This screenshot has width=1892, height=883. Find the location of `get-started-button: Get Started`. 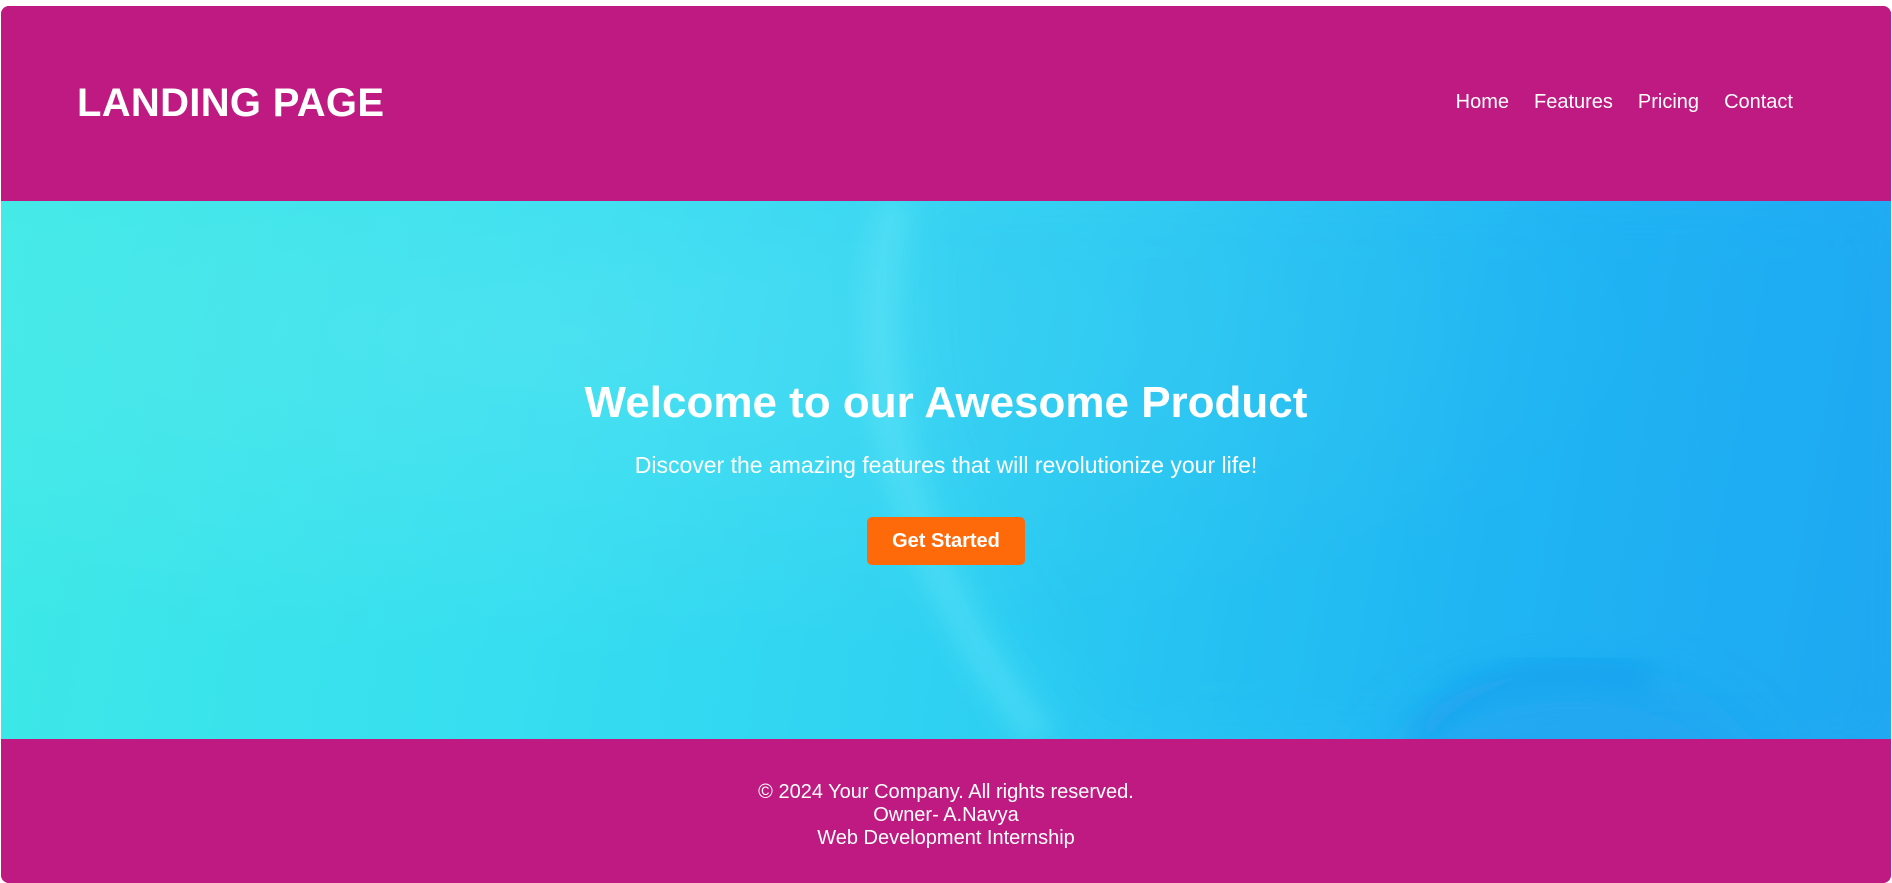

get-started-button: Get Started is located at coordinates (946, 541).